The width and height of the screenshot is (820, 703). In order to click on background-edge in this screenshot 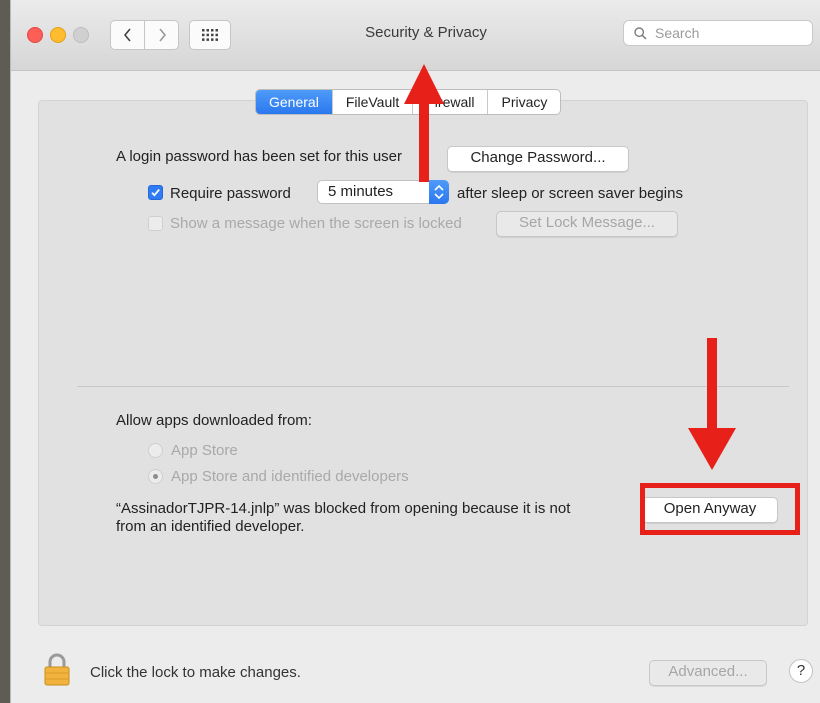, I will do `click(5, 351)`.